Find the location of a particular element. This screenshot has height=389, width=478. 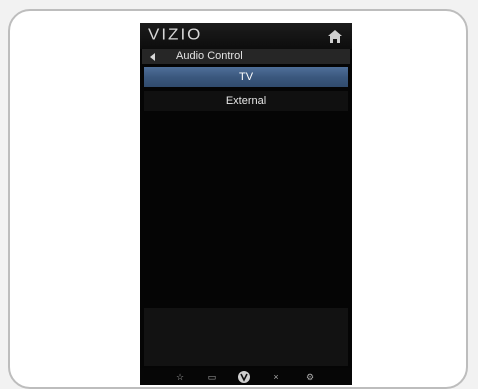

menu-item-tv: TV is located at coordinates (246, 77).